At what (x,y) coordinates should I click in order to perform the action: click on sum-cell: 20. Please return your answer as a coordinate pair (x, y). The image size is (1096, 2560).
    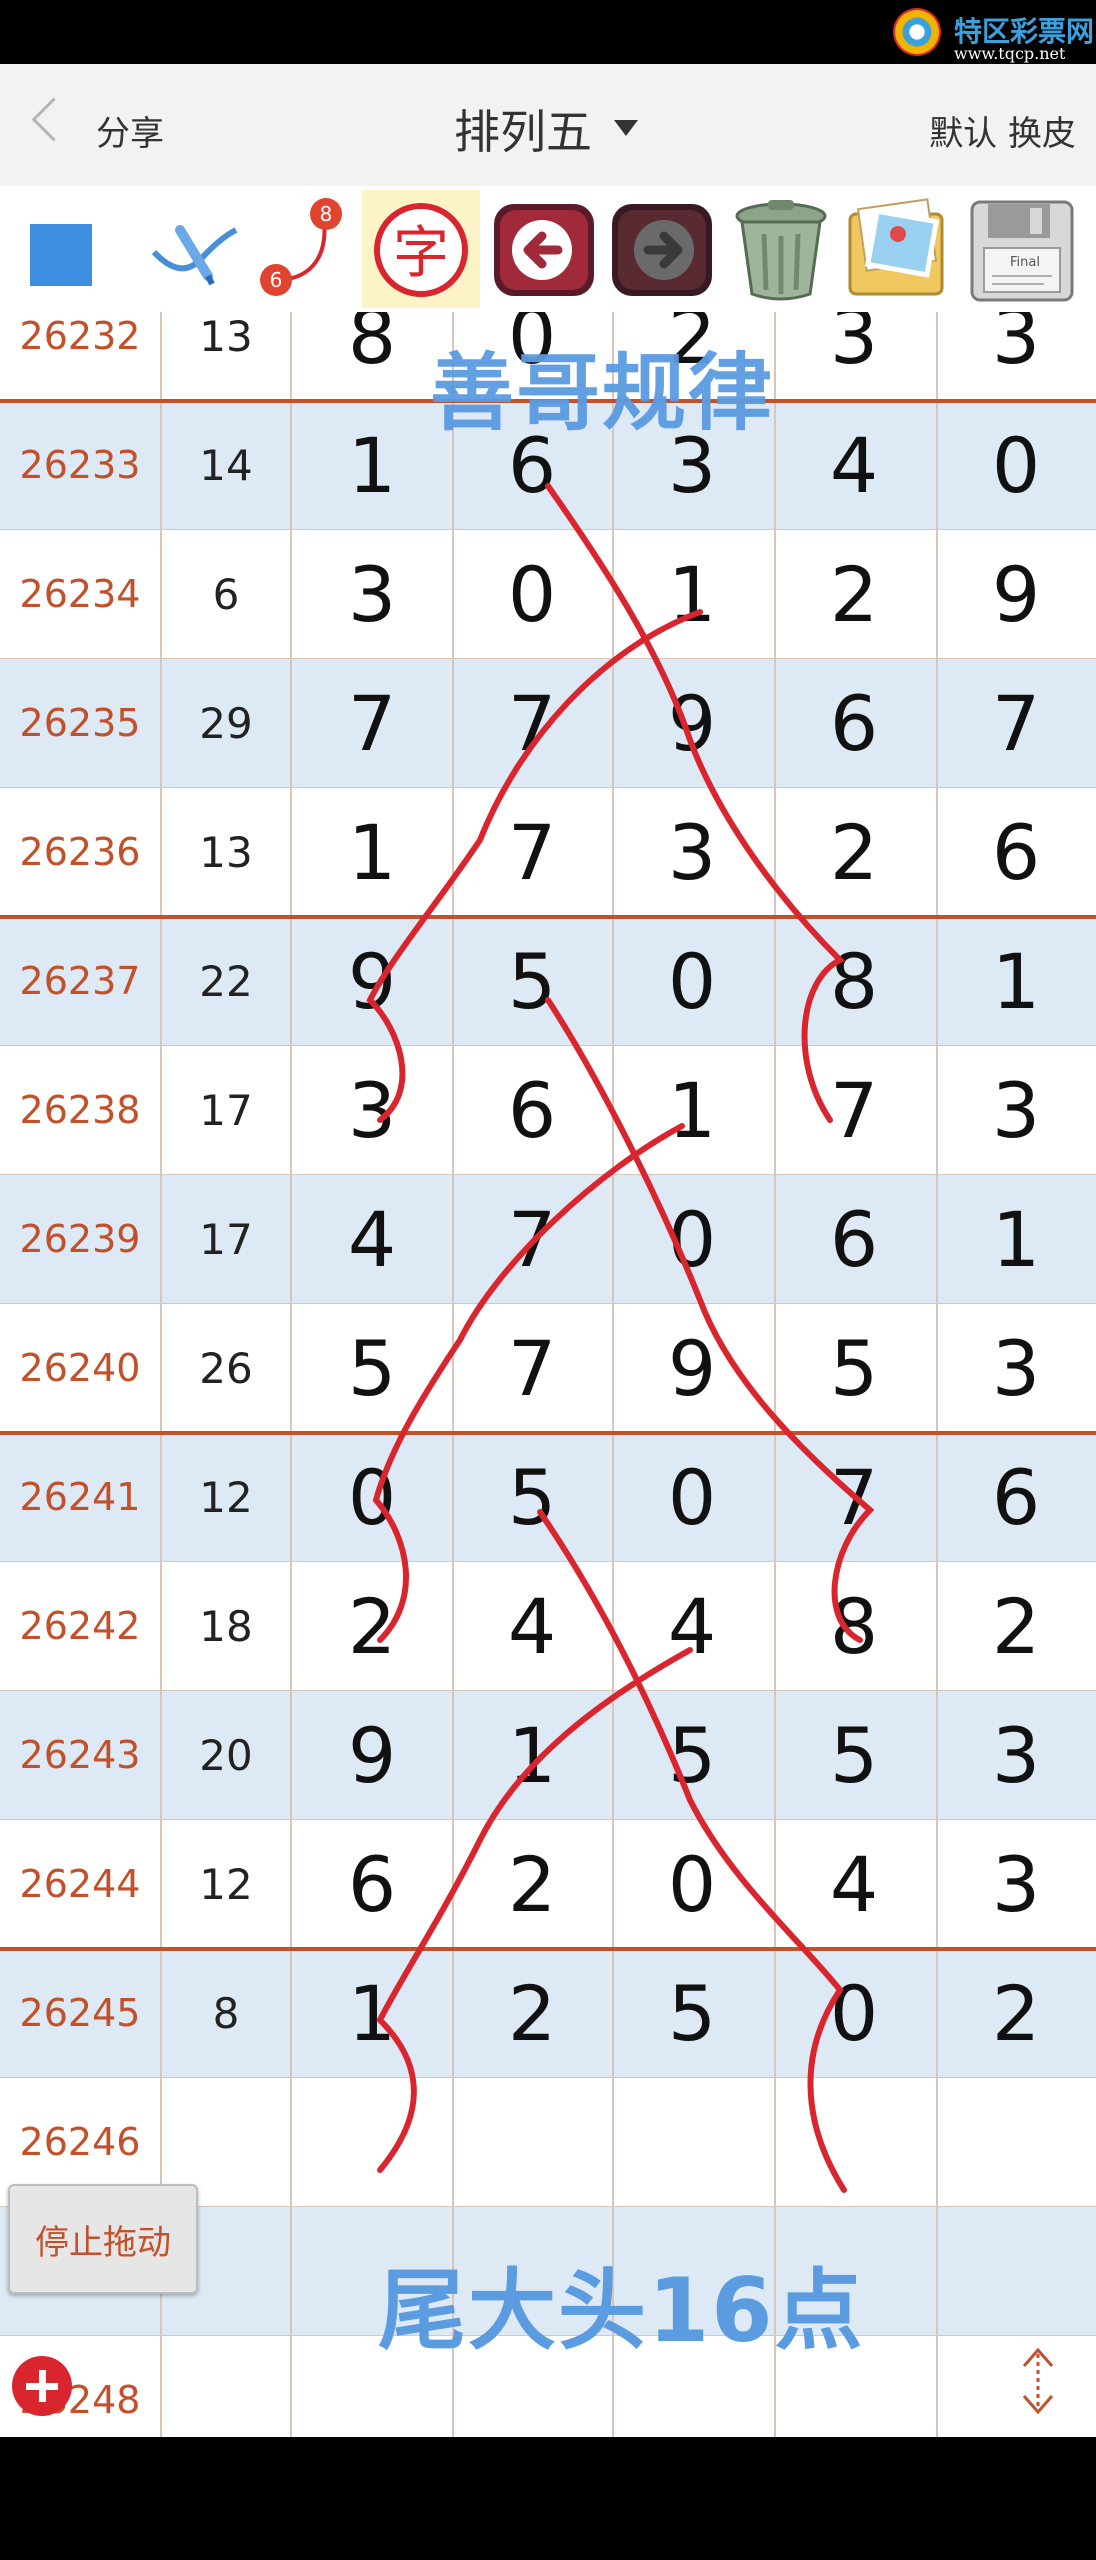
    Looking at the image, I should click on (226, 1755).